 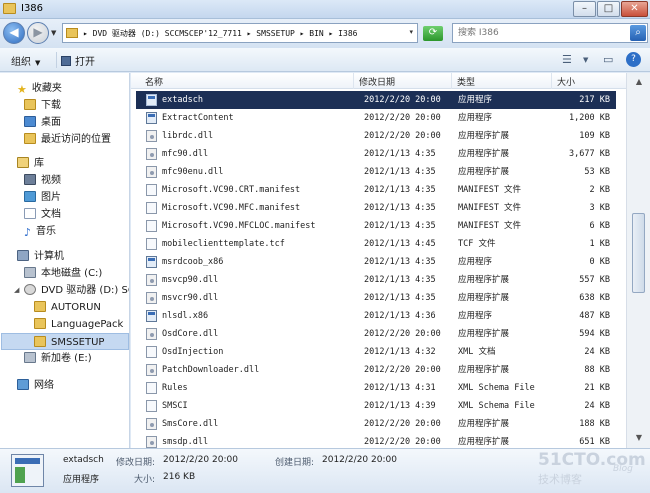 What do you see at coordinates (585, 60) in the screenshot?
I see `views-dropdown: ▼` at bounding box center [585, 60].